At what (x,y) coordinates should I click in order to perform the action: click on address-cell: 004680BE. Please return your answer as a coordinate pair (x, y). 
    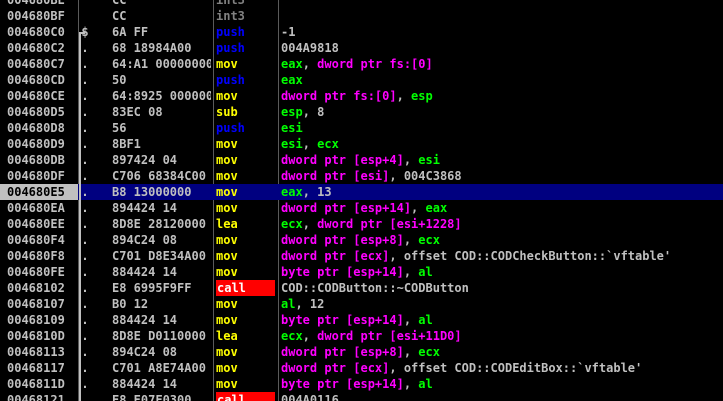
    Looking at the image, I should click on (36, 3).